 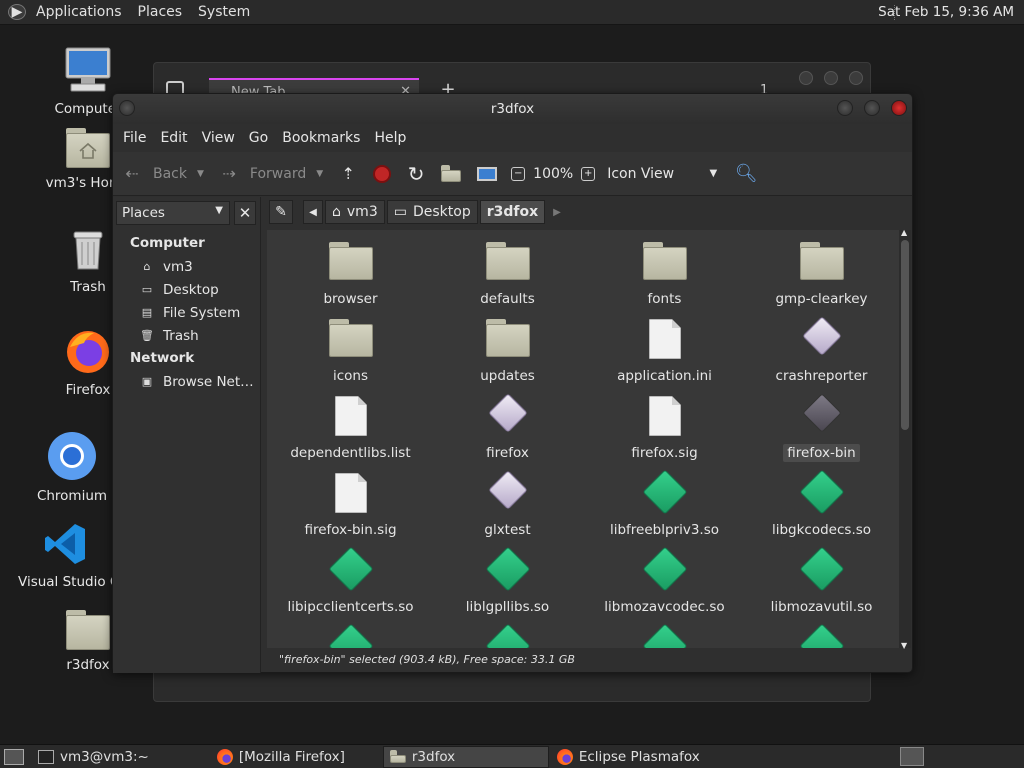 I want to click on back-button: ⇠ Back ▼, so click(x=162, y=174).